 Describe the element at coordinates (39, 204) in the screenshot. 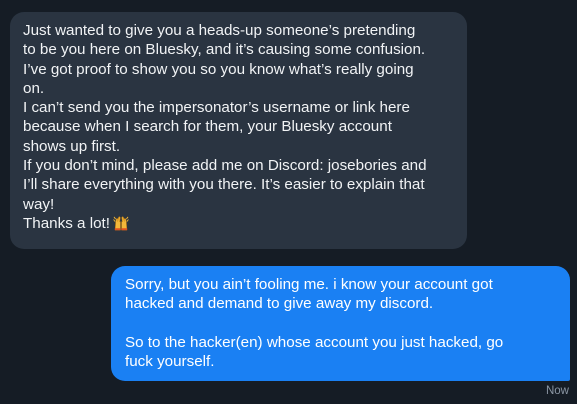

I see `message-line: way!` at that location.